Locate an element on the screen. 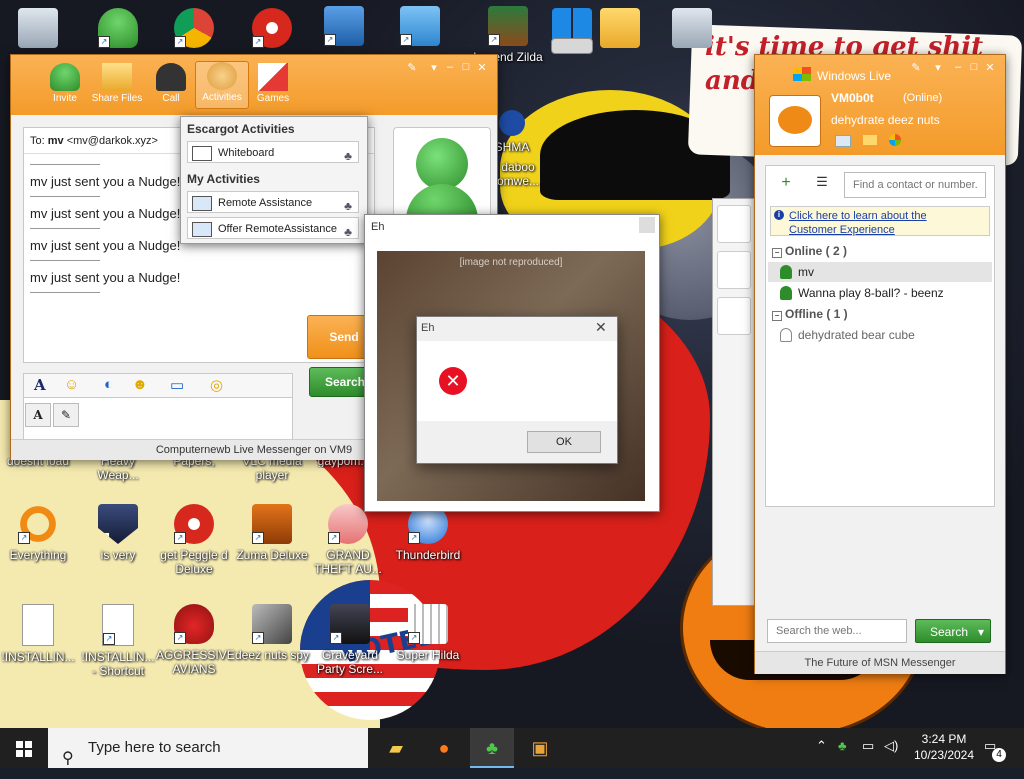 This screenshot has height=779, width=1024. web-search-input is located at coordinates (837, 631).